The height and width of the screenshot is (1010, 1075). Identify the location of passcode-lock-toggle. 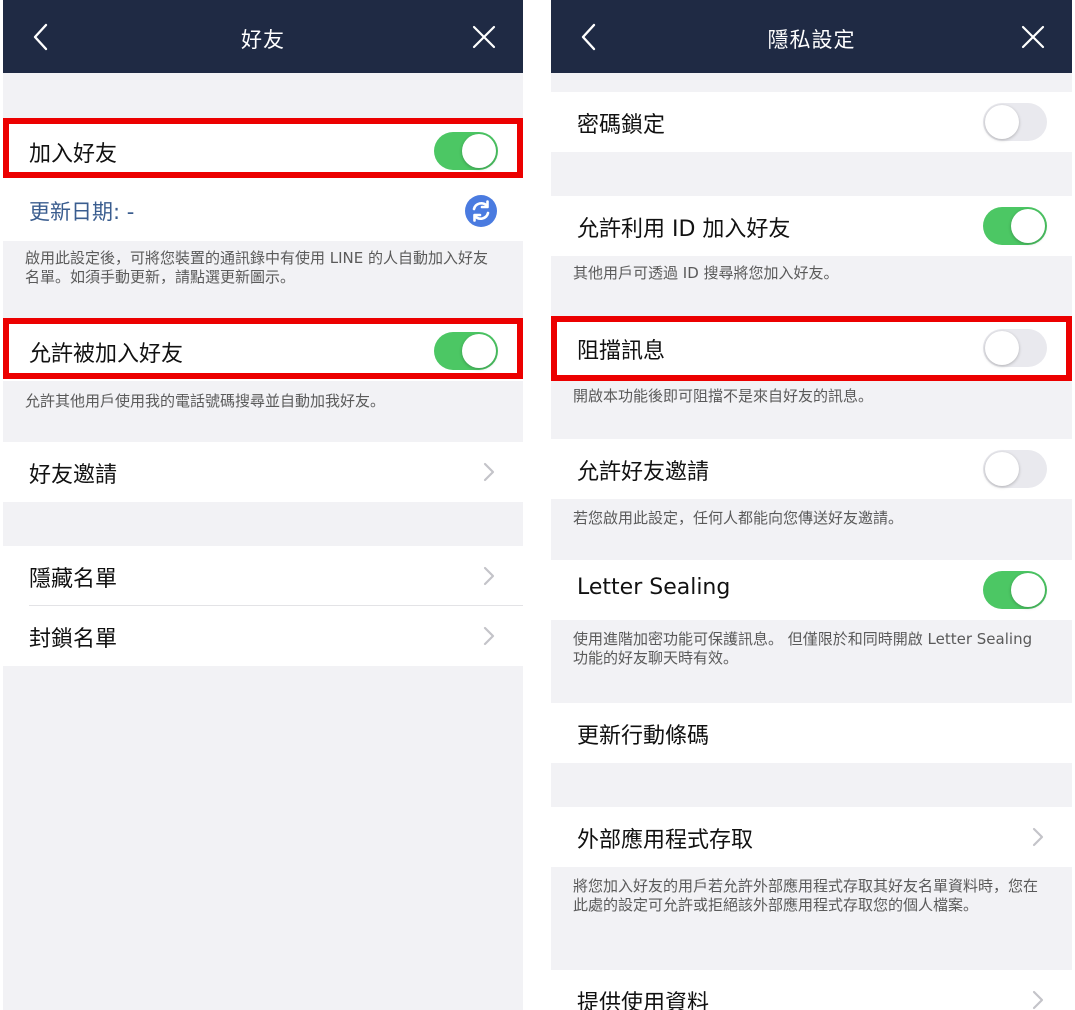
(1015, 122).